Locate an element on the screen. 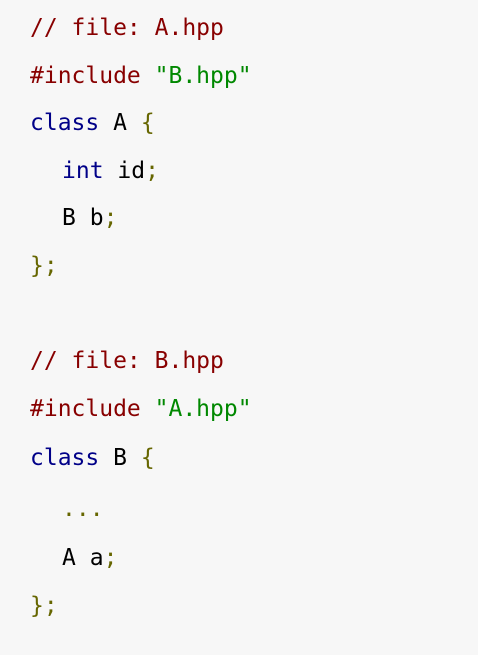 Image resolution: width=490 pixels, height=655 pixels. code-line-a-member-b: B b; is located at coordinates (73, 218).